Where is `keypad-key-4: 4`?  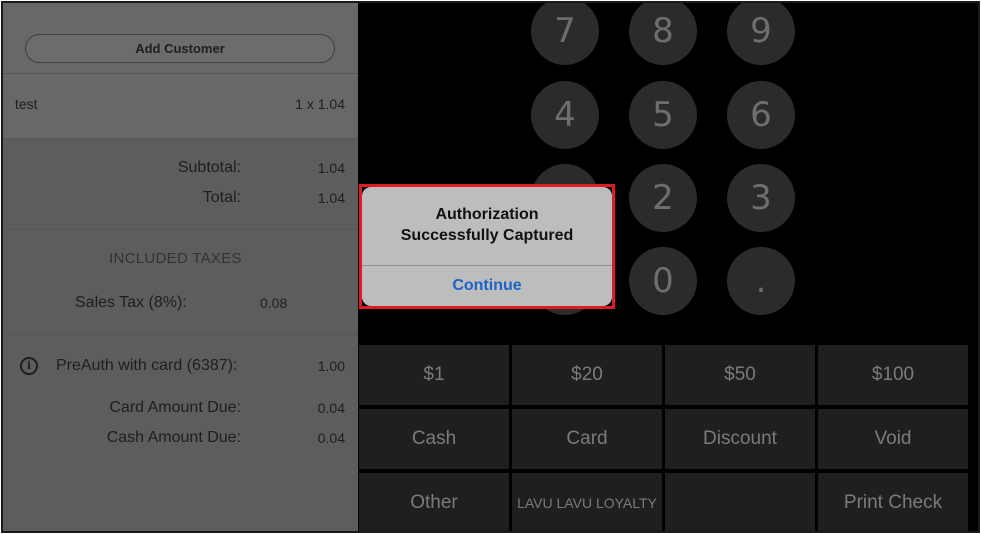 keypad-key-4: 4 is located at coordinates (565, 115).